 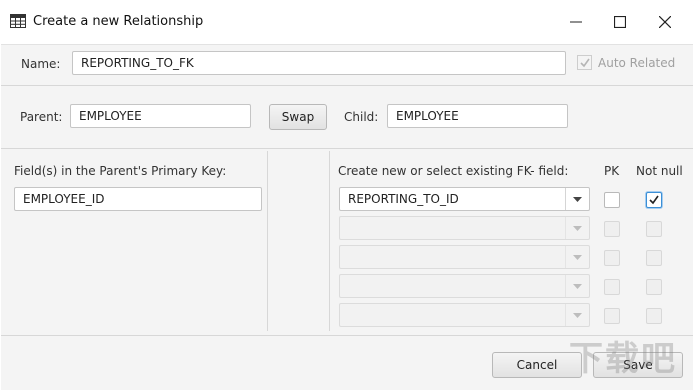 I want to click on fk-field-heading: Create new or select existing FK- field:, so click(x=453, y=171).